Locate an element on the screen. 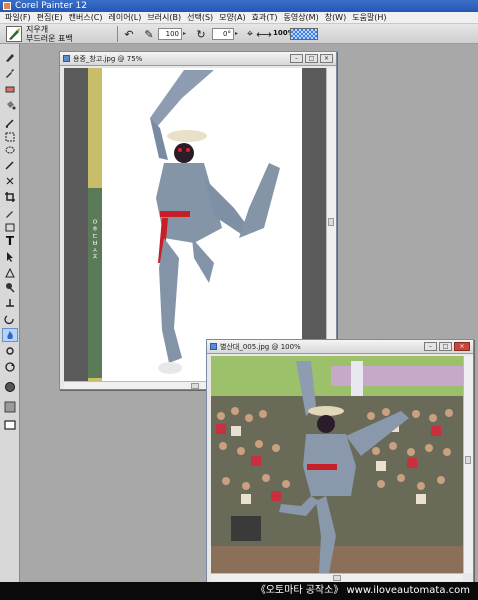 The width and height of the screenshot is (478, 600). fit-window-icon: ⟷ is located at coordinates (264, 34).